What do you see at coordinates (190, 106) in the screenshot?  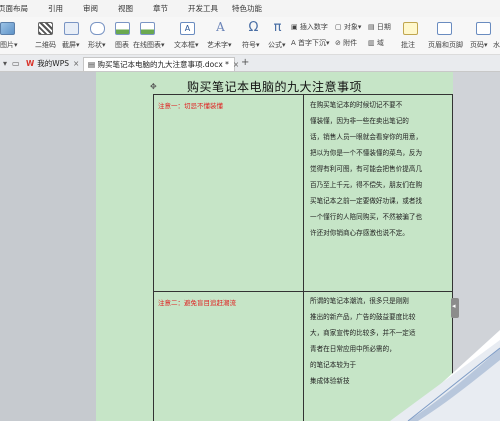 I see `caution-heading-1: 注意一：切忌不懂装懂` at bounding box center [190, 106].